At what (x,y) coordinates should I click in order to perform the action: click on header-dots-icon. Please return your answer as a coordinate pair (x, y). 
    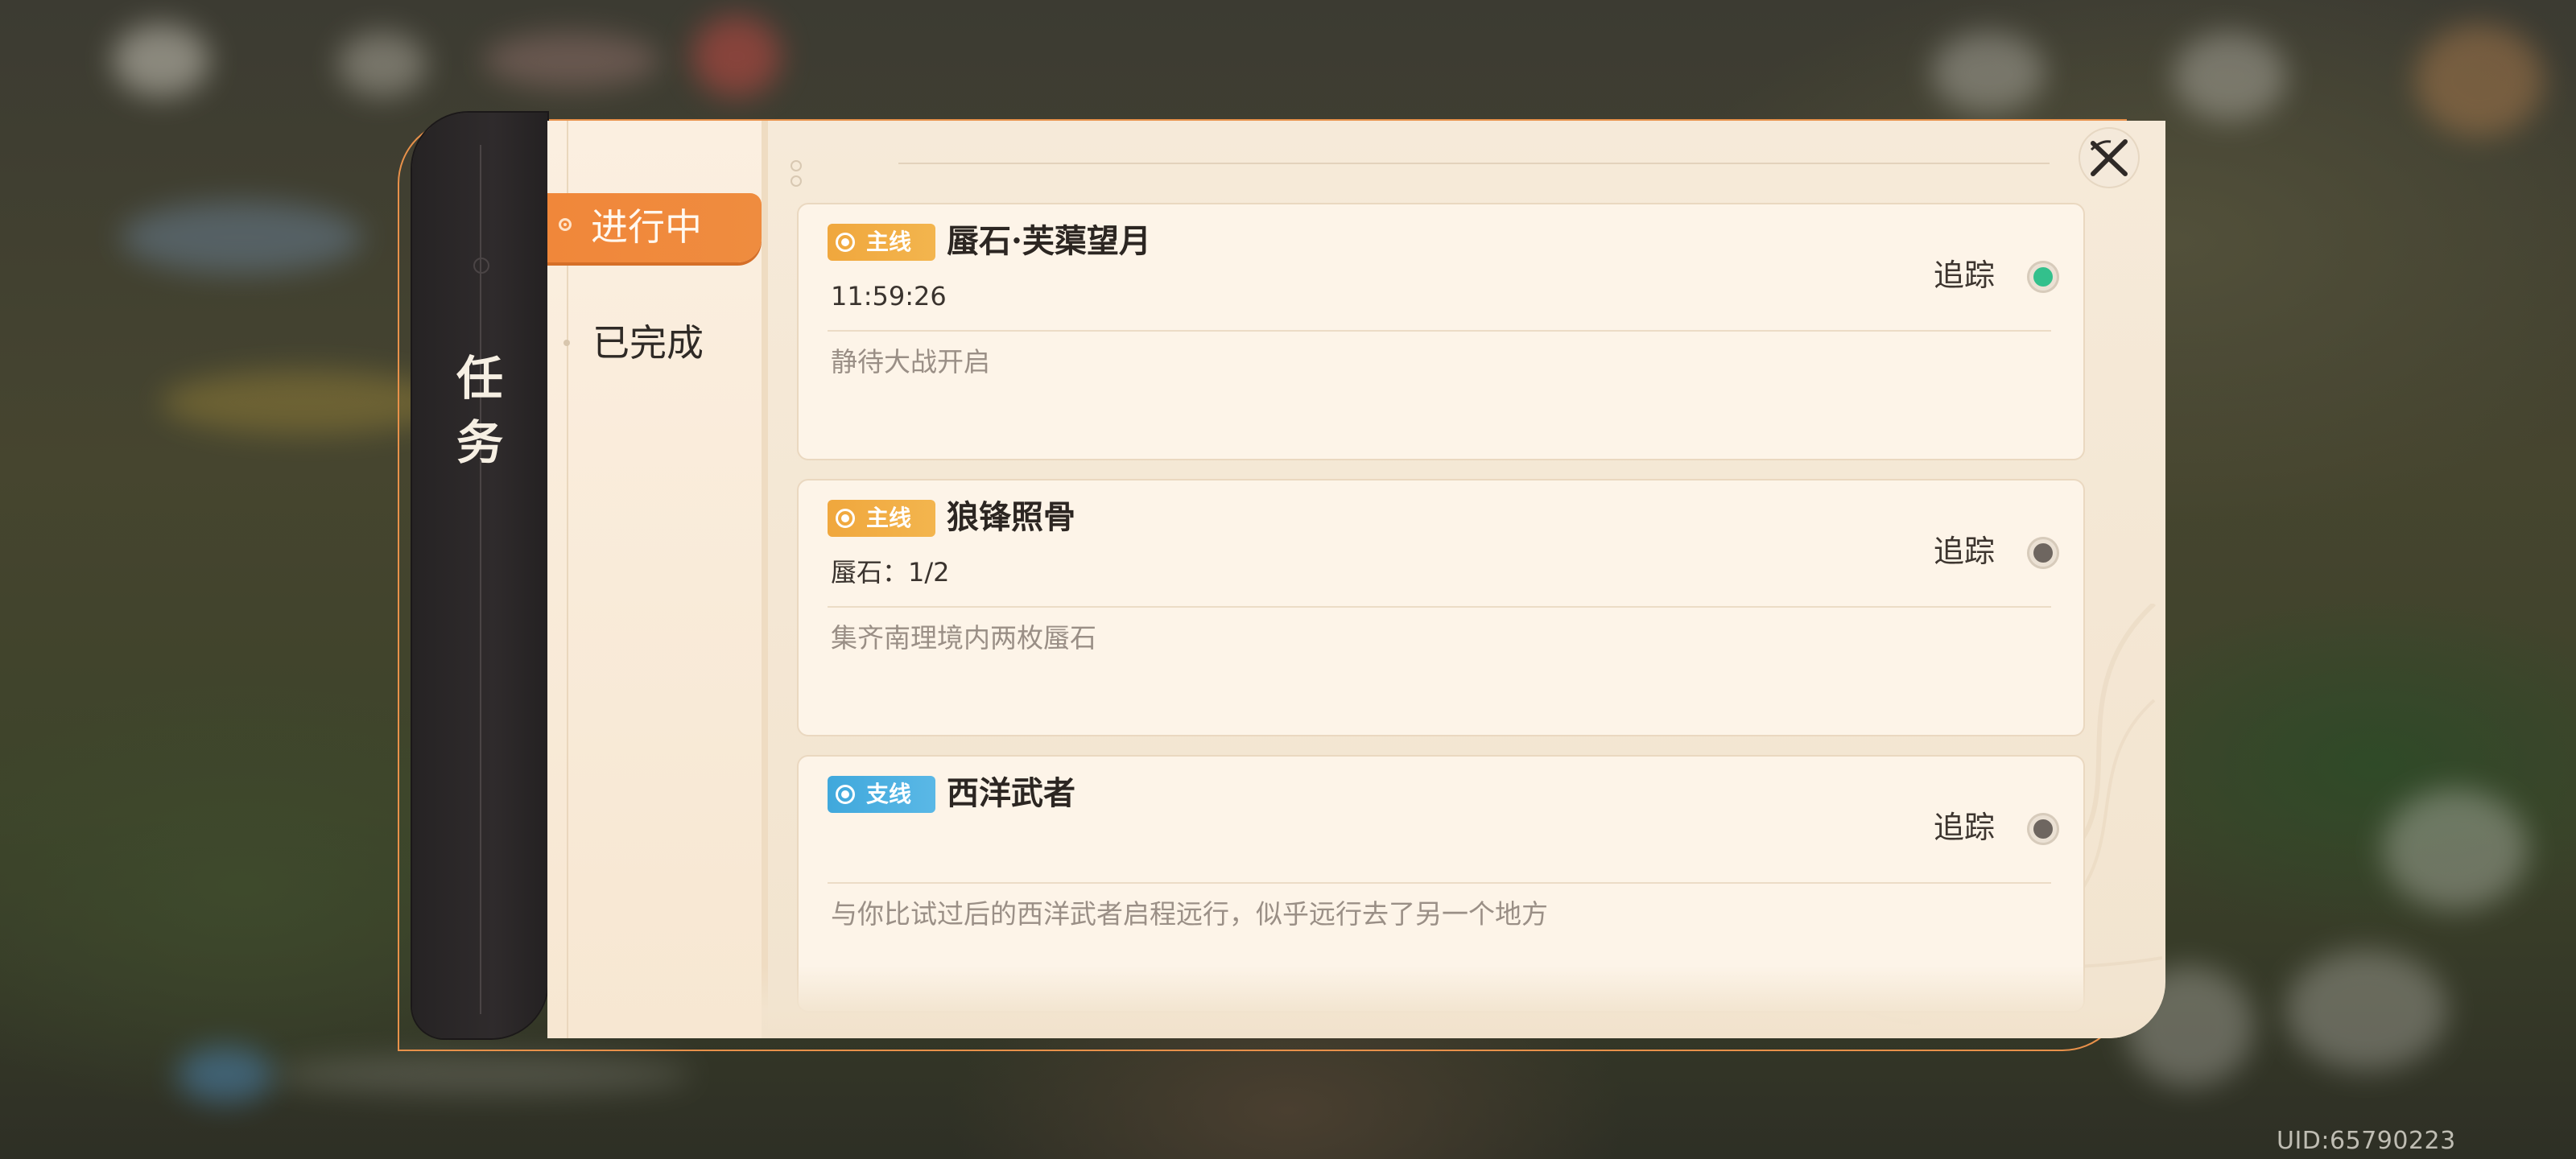
    Looking at the image, I should click on (803, 173).